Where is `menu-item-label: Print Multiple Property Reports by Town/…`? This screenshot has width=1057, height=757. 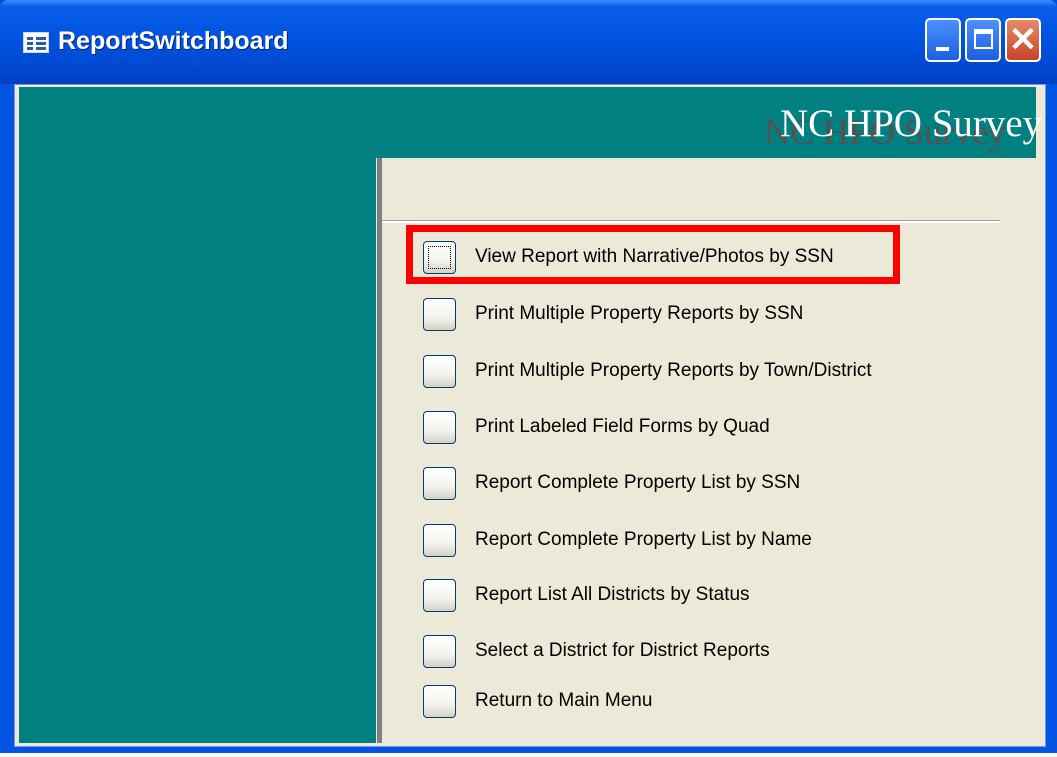 menu-item-label: Print Multiple Property Reports by Town/… is located at coordinates (673, 371).